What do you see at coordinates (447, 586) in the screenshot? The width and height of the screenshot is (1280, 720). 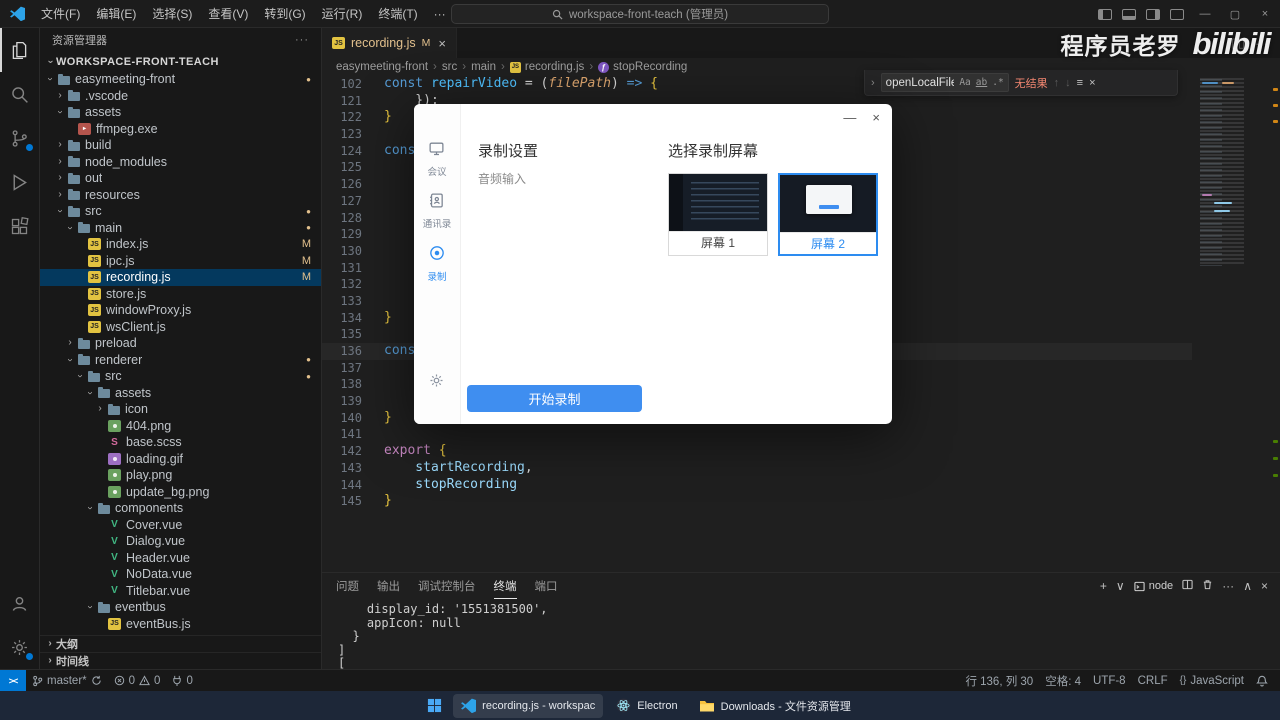 I see `panel-tab-调试控制台: 调试控制台` at bounding box center [447, 586].